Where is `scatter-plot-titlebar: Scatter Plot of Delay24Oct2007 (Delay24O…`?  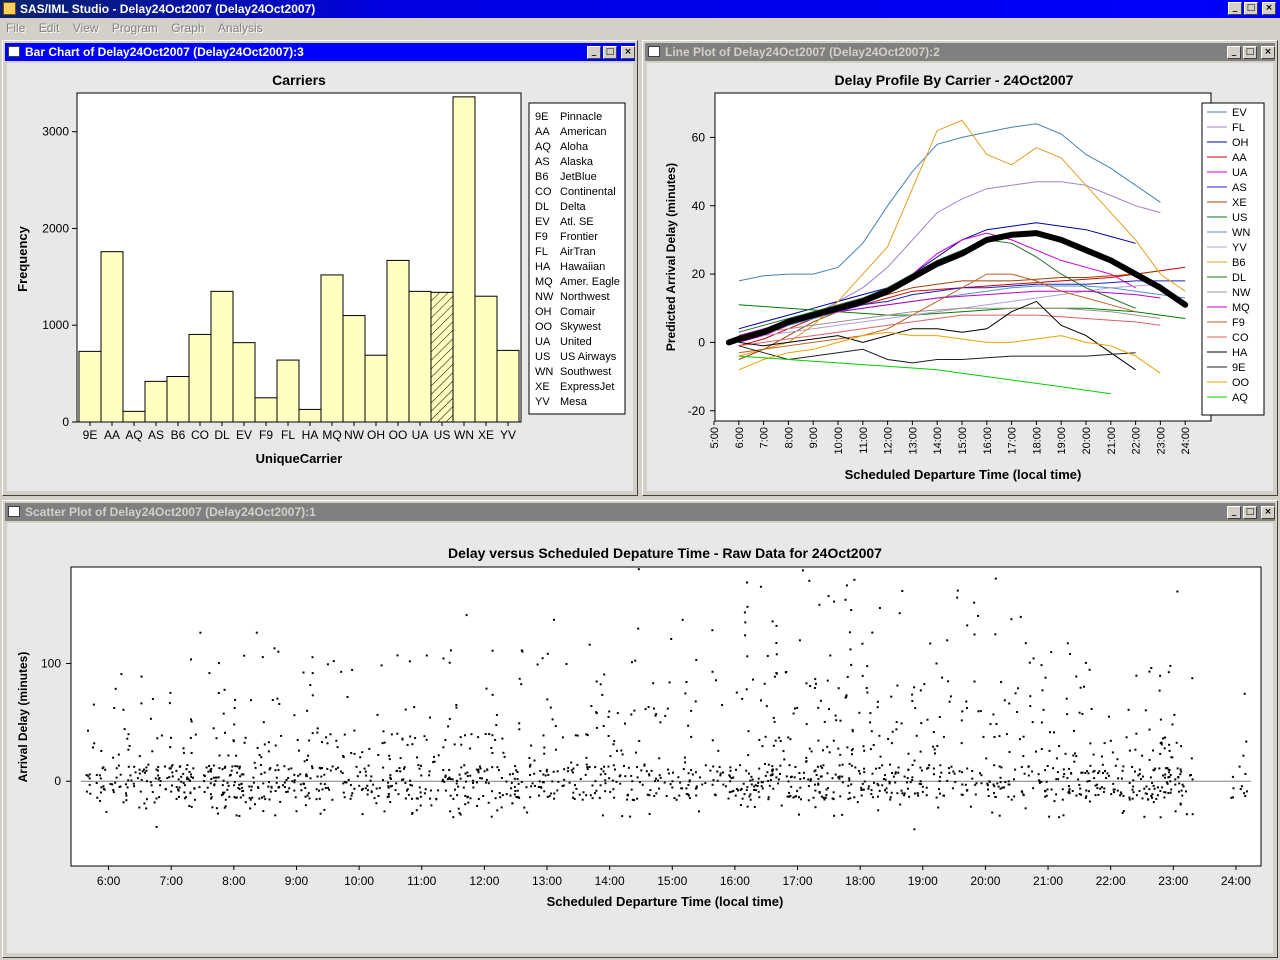 scatter-plot-titlebar: Scatter Plot of Delay24Oct2007 (Delay24O… is located at coordinates (640, 512).